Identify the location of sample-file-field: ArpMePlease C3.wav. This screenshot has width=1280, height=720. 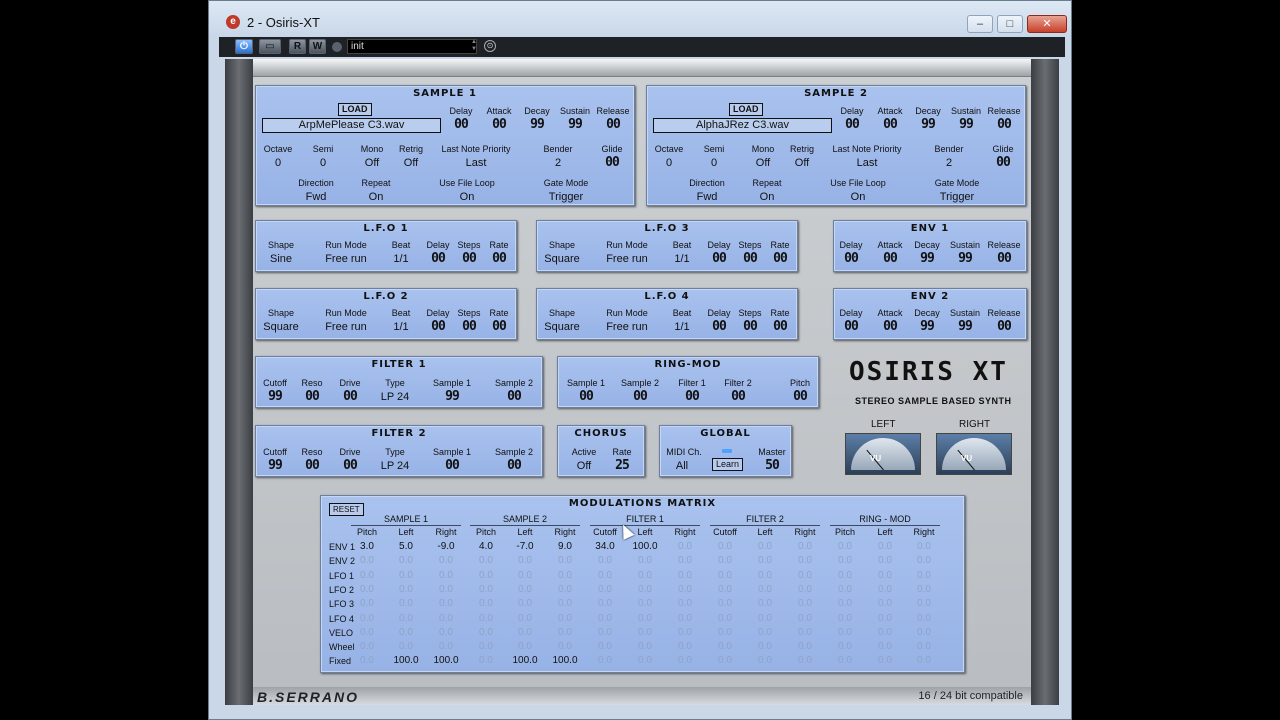
(351, 125).